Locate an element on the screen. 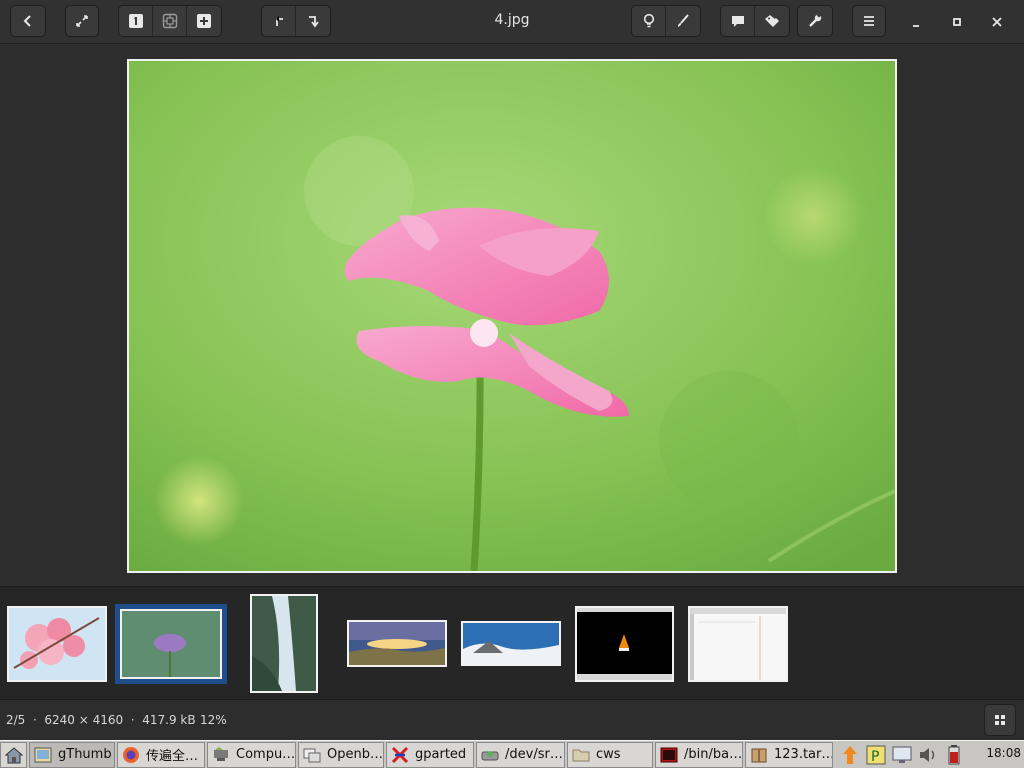  browser-view-button is located at coordinates (1000, 720).